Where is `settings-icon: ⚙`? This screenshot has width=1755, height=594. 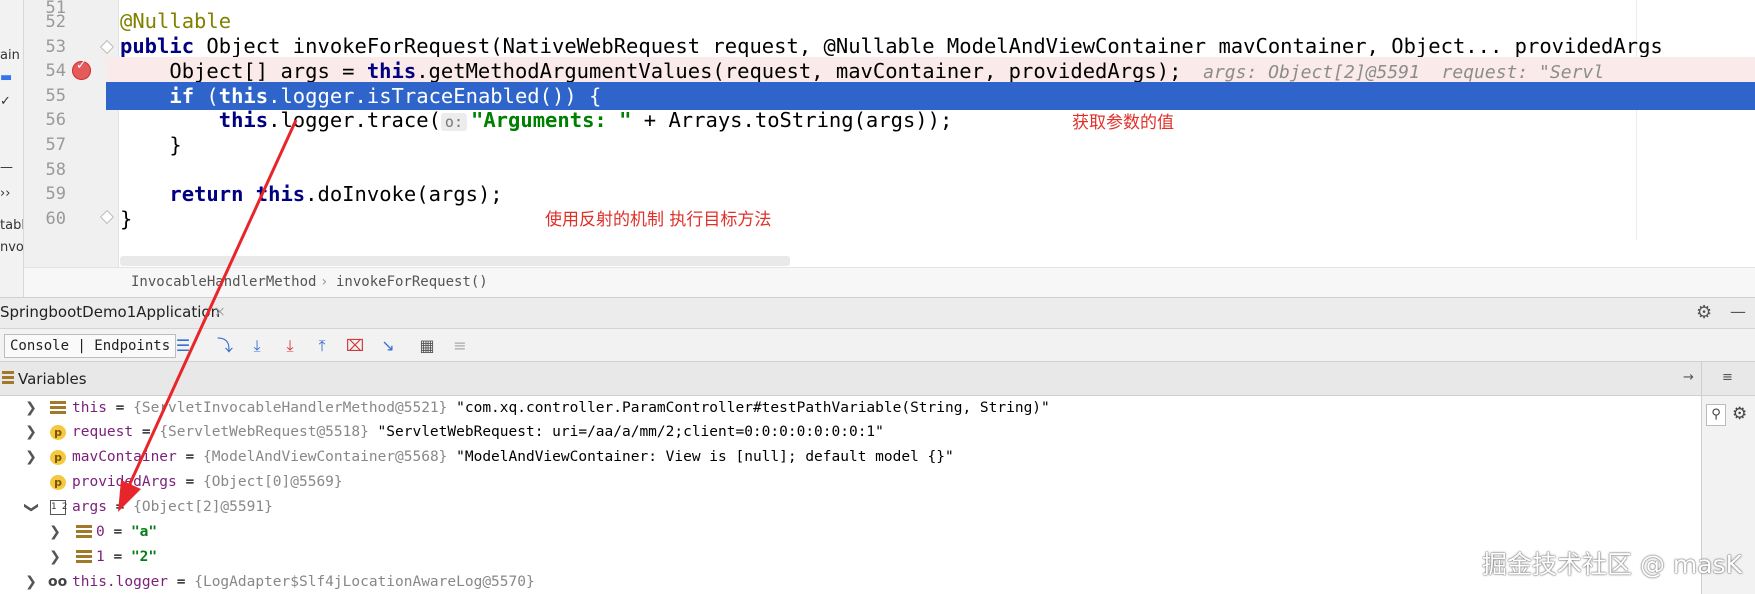 settings-icon: ⚙ is located at coordinates (1739, 414).